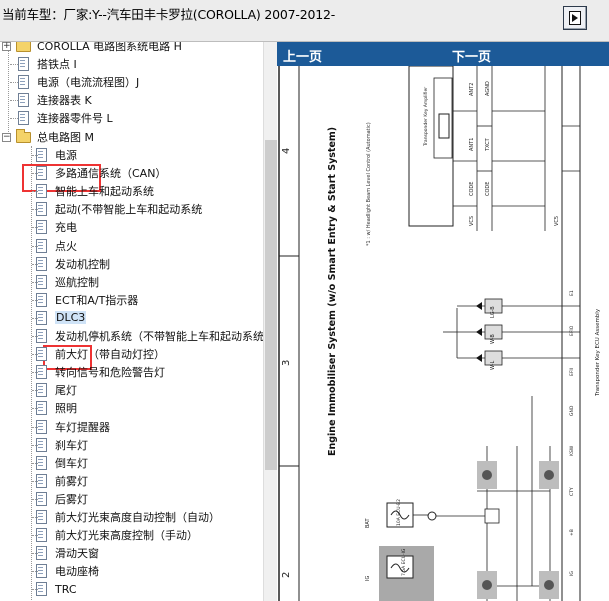 The height and width of the screenshot is (601, 609). What do you see at coordinates (286, 575) in the screenshot?
I see `page-number-2: 2` at bounding box center [286, 575].